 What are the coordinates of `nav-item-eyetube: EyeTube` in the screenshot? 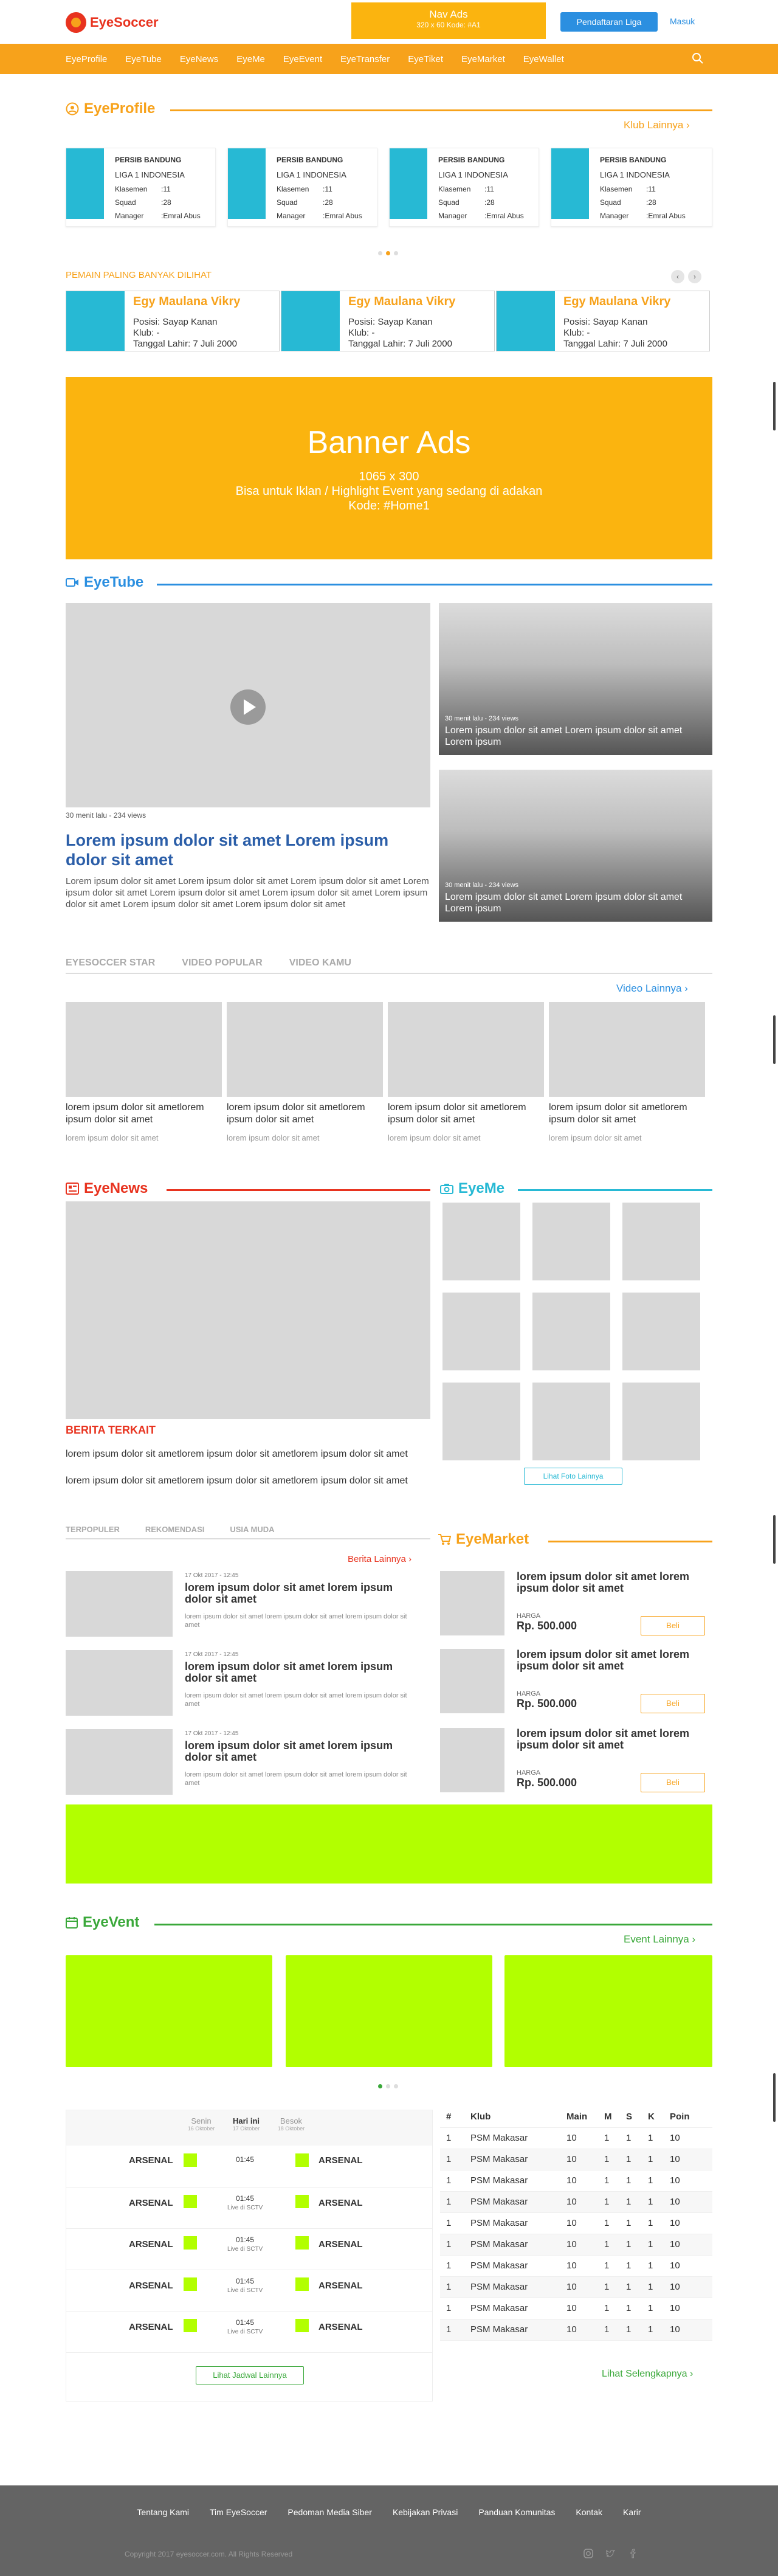 It's located at (143, 59).